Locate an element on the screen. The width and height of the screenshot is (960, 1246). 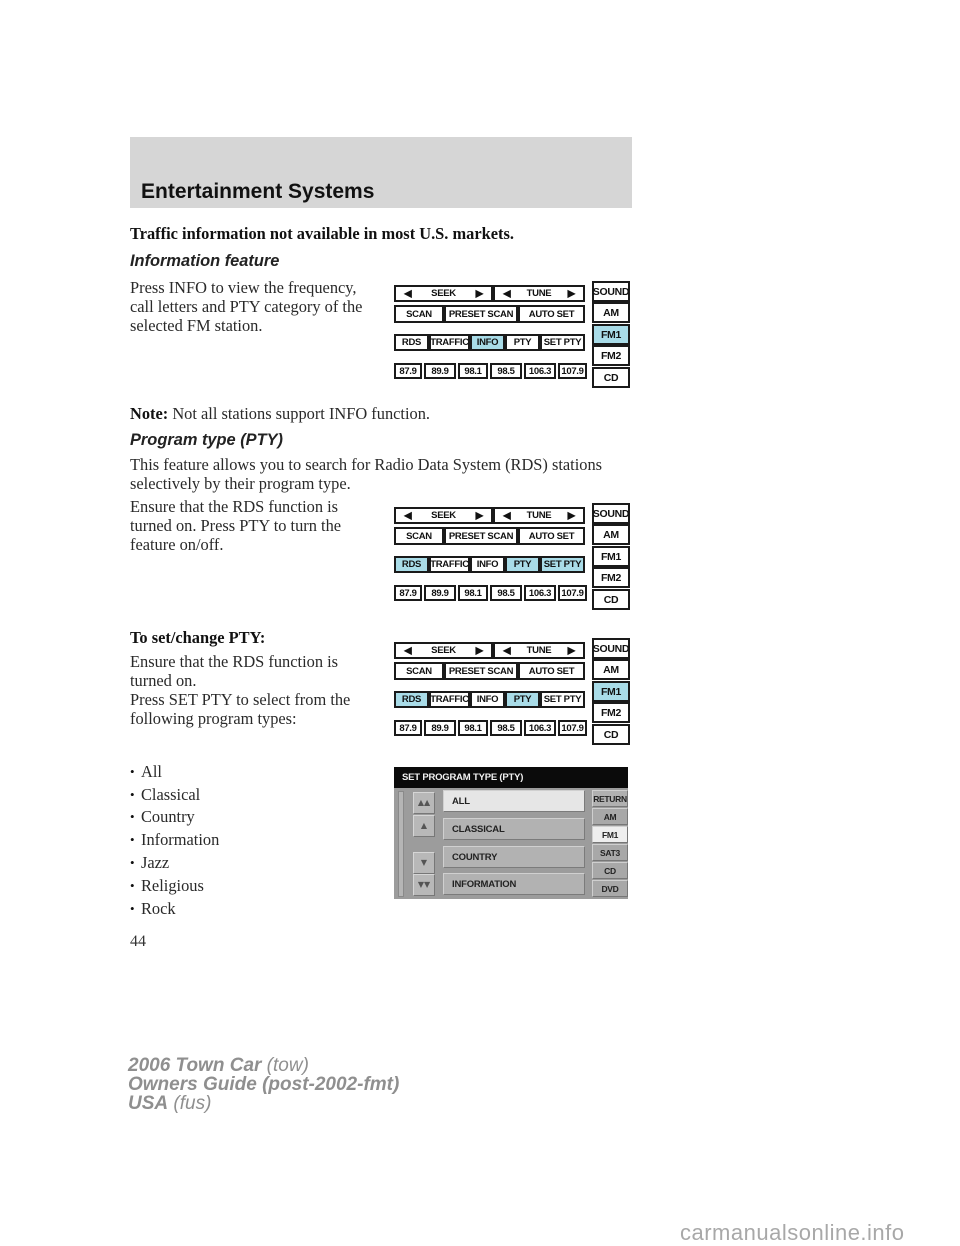
list-item: • Rock is located at coordinates (153, 908).